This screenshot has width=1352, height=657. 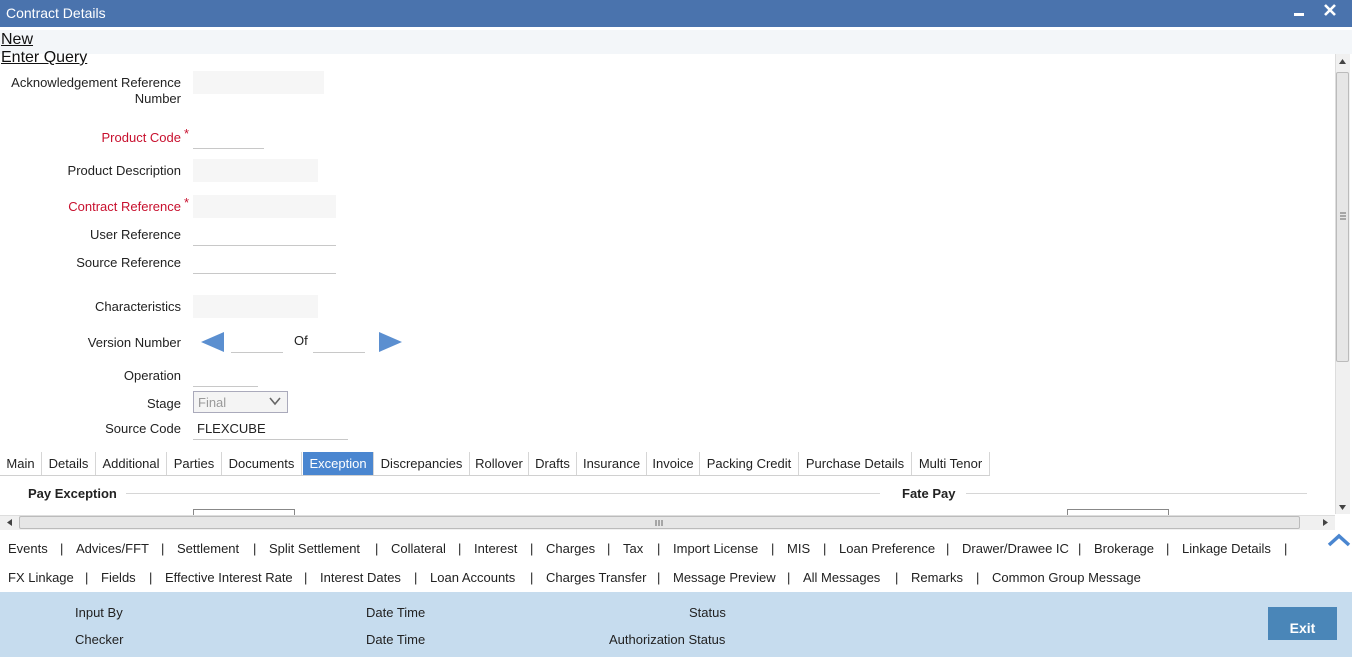 What do you see at coordinates (17, 40) in the screenshot?
I see `new-link: New` at bounding box center [17, 40].